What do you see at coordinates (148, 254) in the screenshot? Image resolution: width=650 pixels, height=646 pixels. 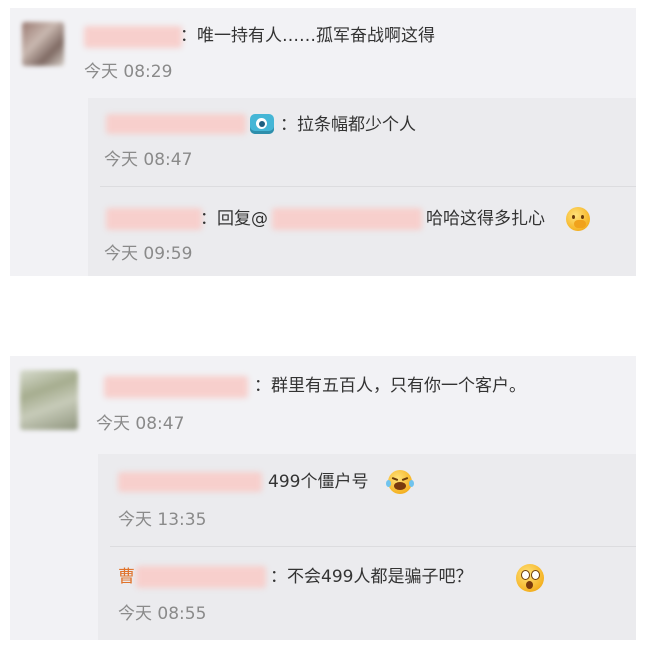 I see `reply-time-1-2: 今天 09:59` at bounding box center [148, 254].